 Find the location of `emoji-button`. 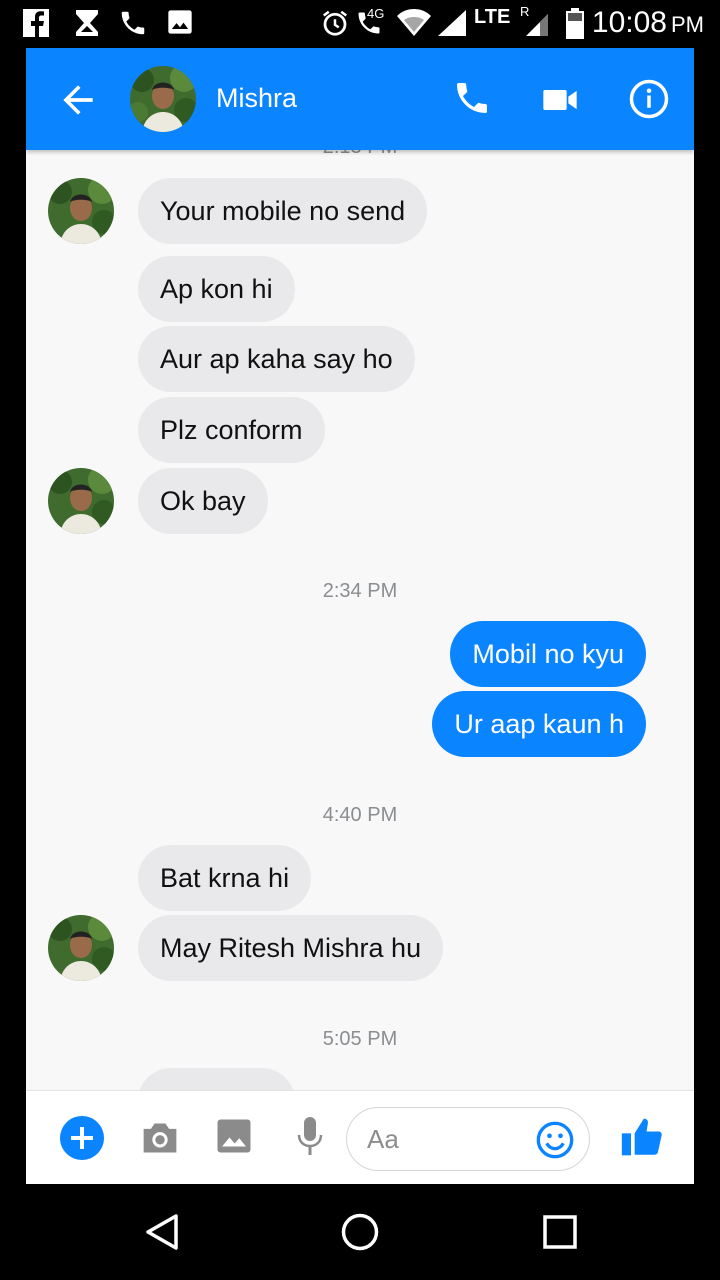

emoji-button is located at coordinates (555, 1140).